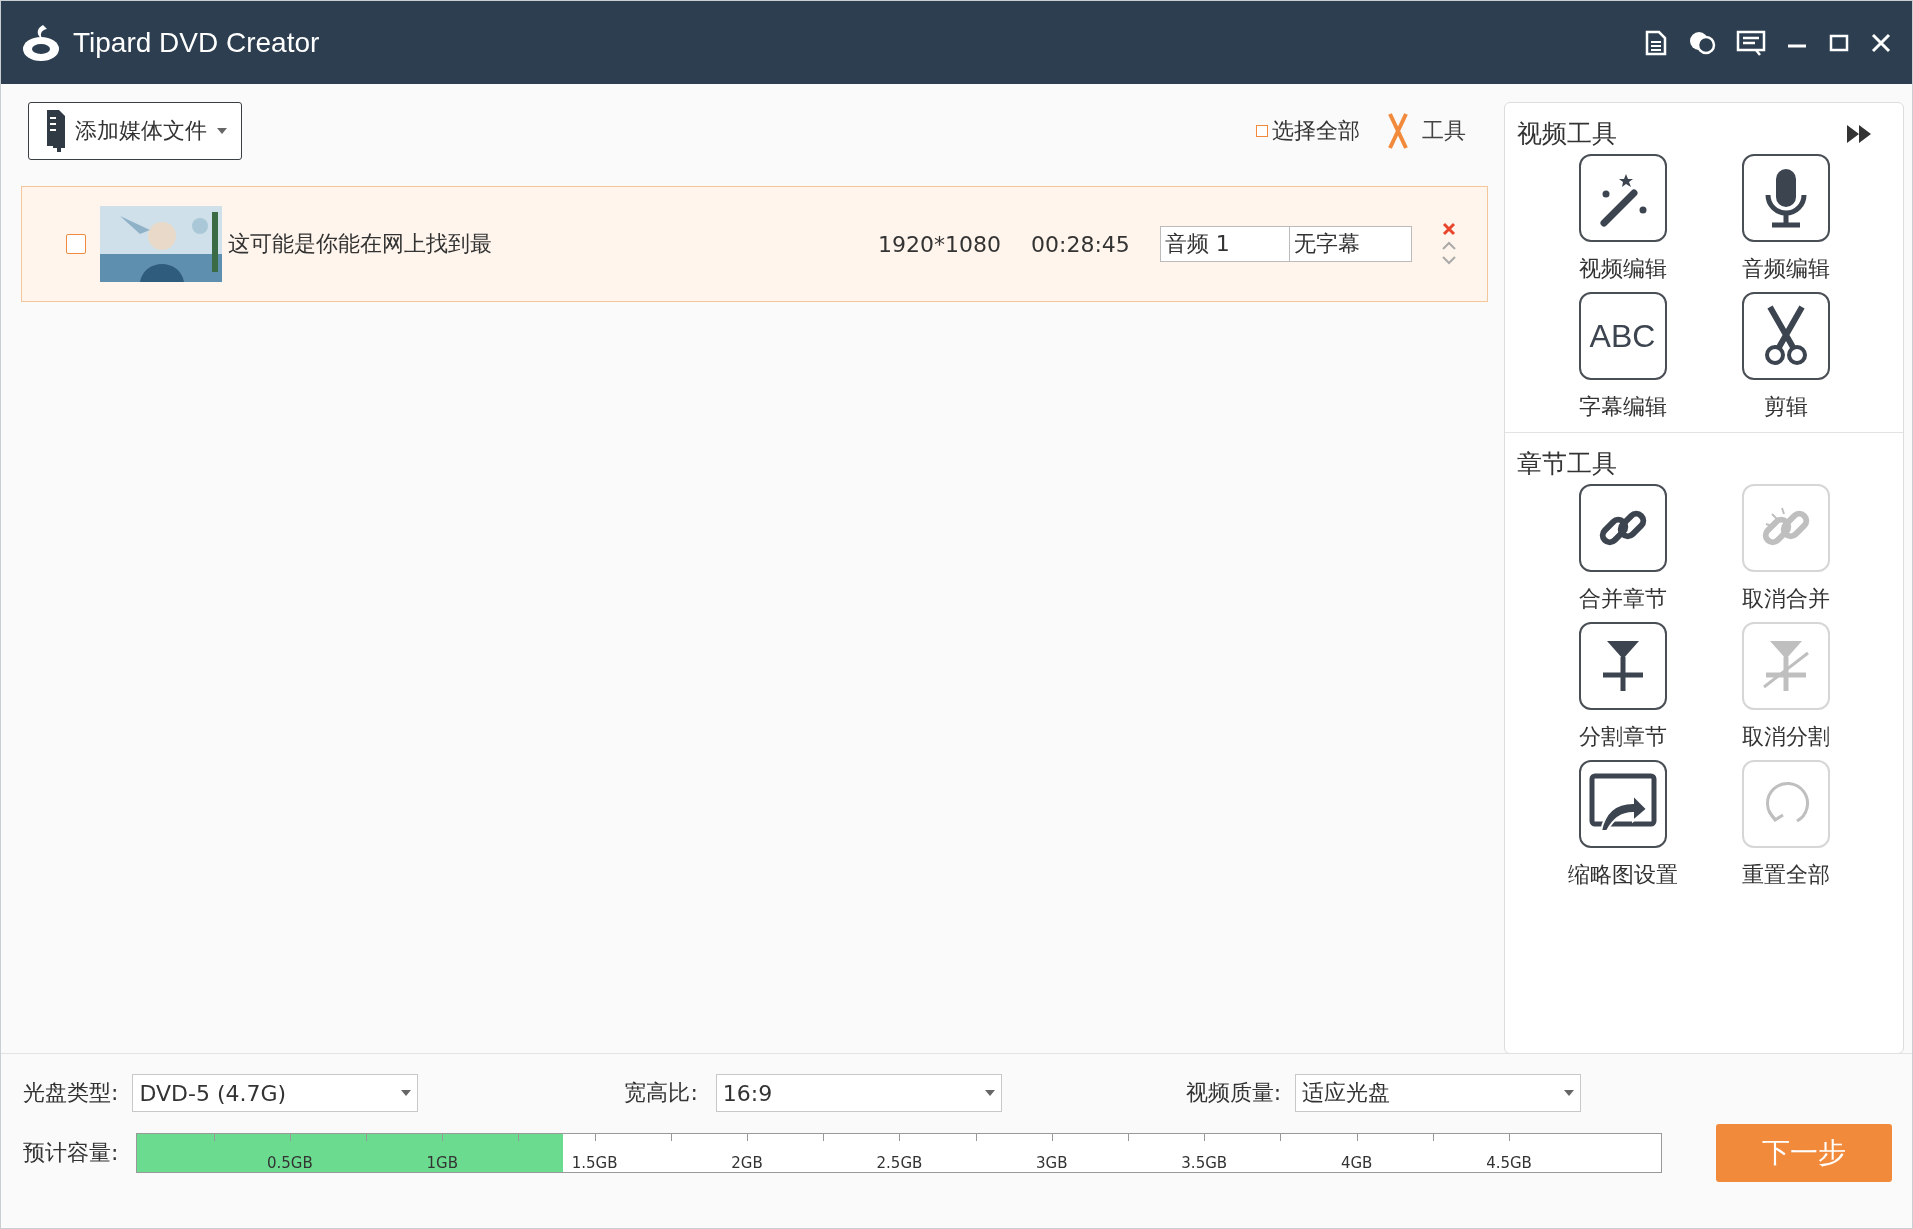 The width and height of the screenshot is (1913, 1229). What do you see at coordinates (1751, 42) in the screenshot?
I see `feedback-icon` at bounding box center [1751, 42].